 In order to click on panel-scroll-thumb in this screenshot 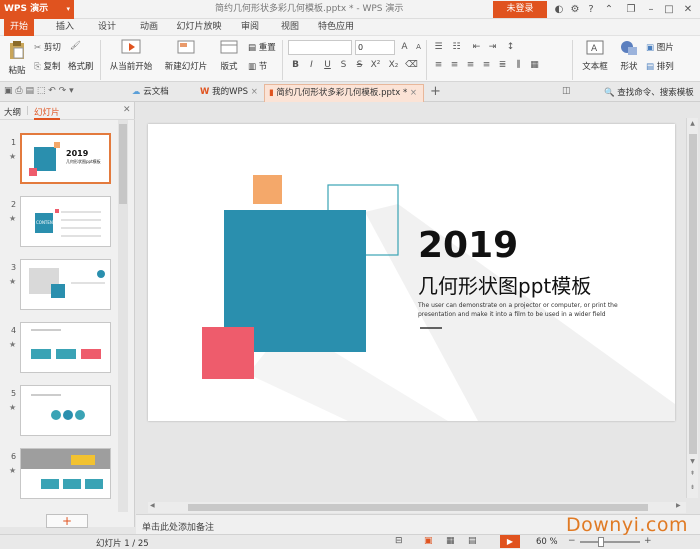, I will do `click(123, 164)`.